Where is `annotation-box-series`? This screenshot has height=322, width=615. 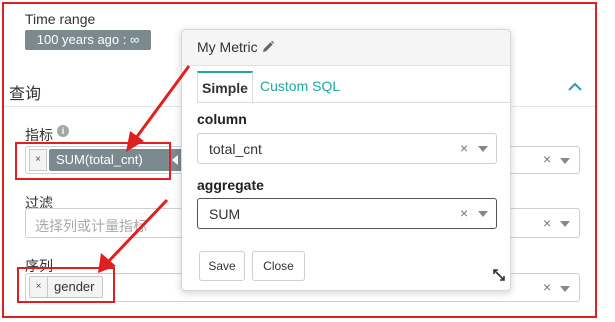
annotation-box-series is located at coordinates (66, 285).